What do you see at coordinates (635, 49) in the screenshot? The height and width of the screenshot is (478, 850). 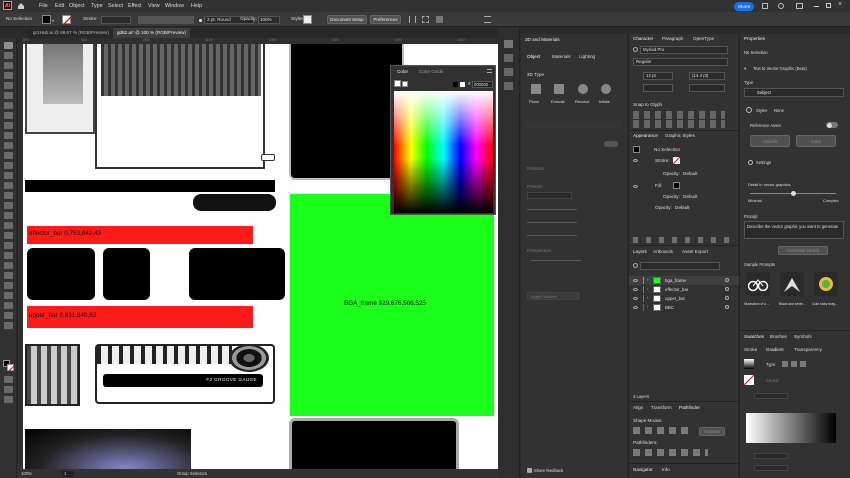 I see `font-search-icon` at bounding box center [635, 49].